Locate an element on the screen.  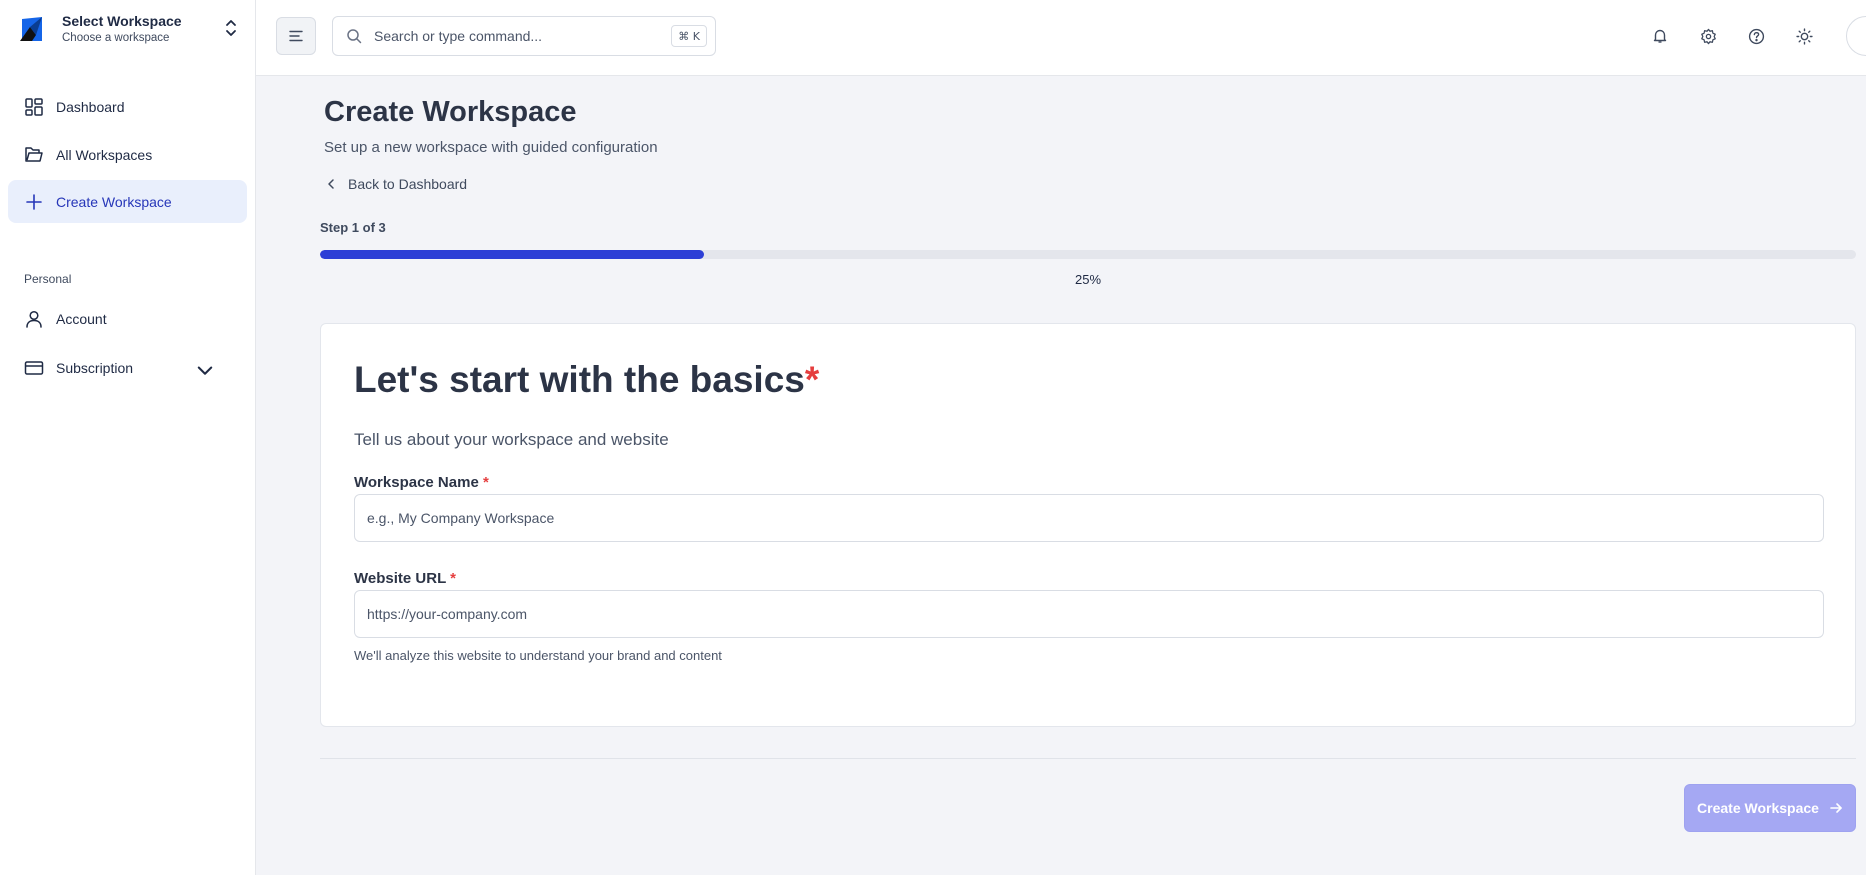
topbar: ⌘ K is located at coordinates (1061, 38).